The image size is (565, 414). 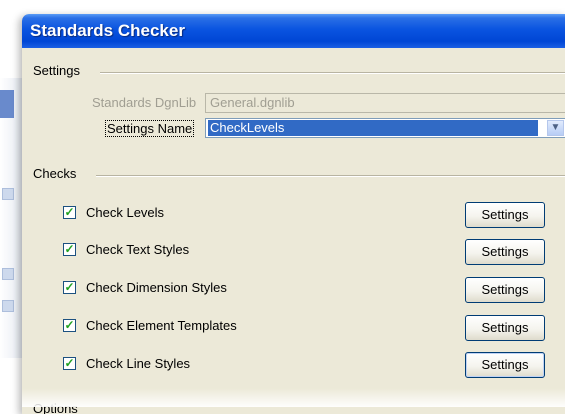 I want to click on settings-name-label: Settings Name, so click(x=150, y=128).